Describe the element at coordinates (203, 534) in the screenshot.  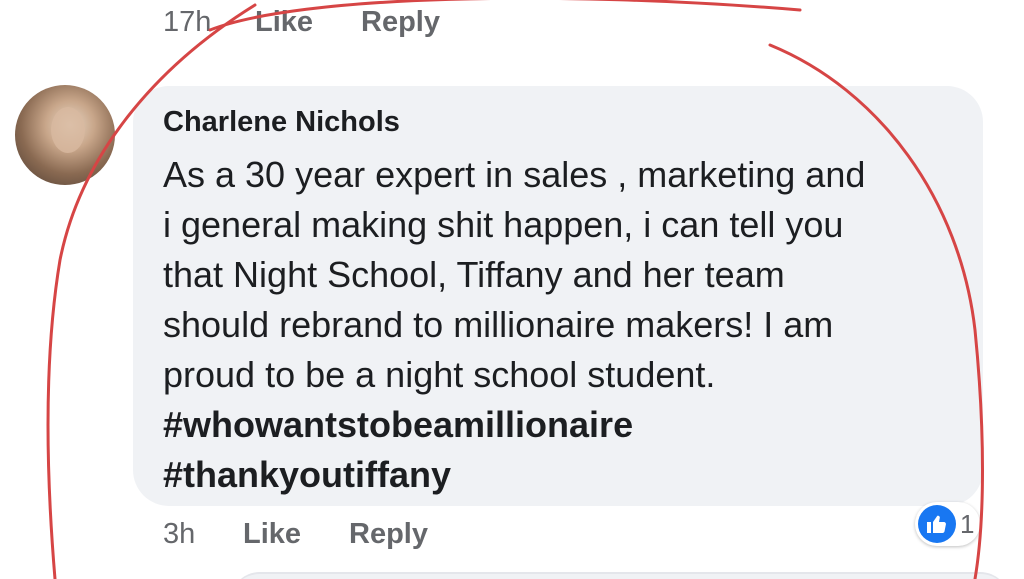
I see `comment-timestamp: 3h` at that location.